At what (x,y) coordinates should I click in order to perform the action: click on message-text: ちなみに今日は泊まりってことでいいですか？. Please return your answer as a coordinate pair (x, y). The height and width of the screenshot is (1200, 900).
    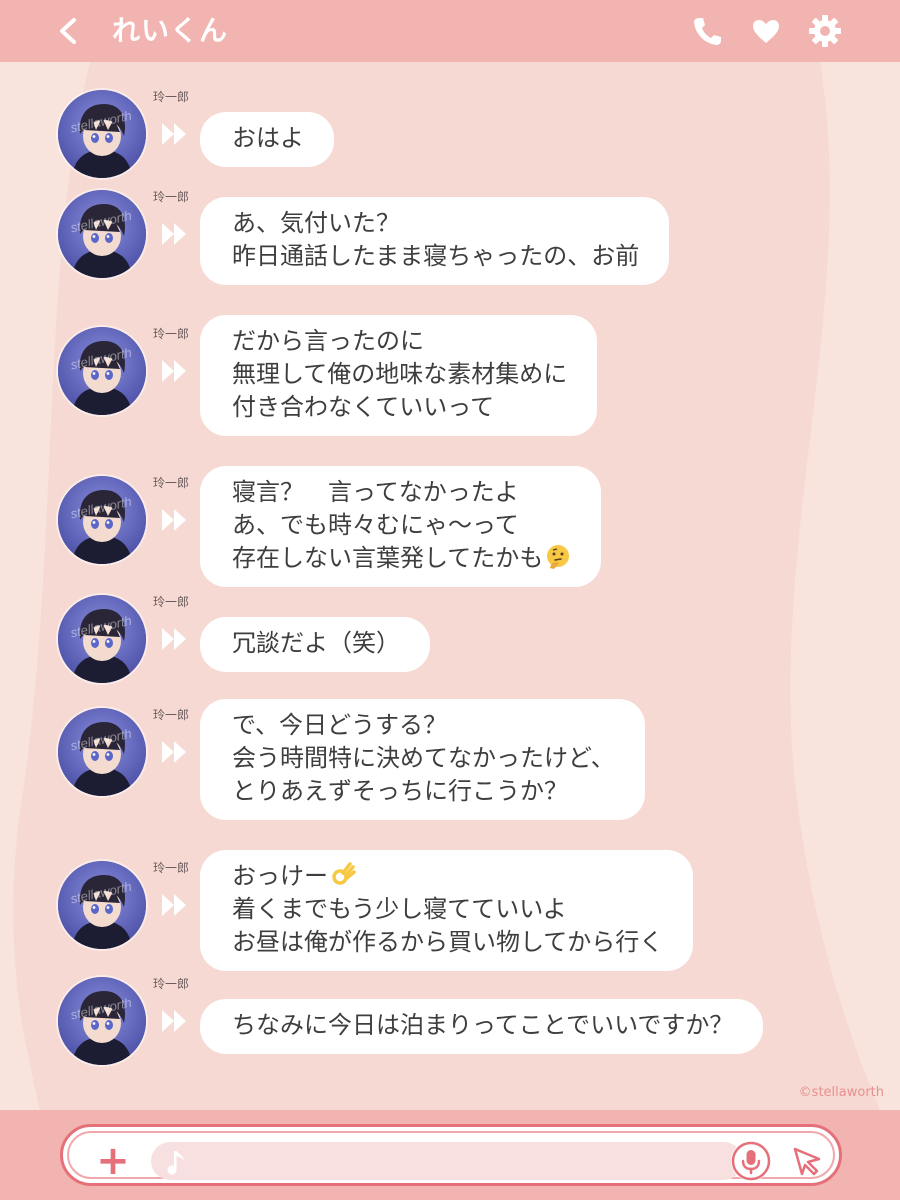
    Looking at the image, I should click on (483, 1025).